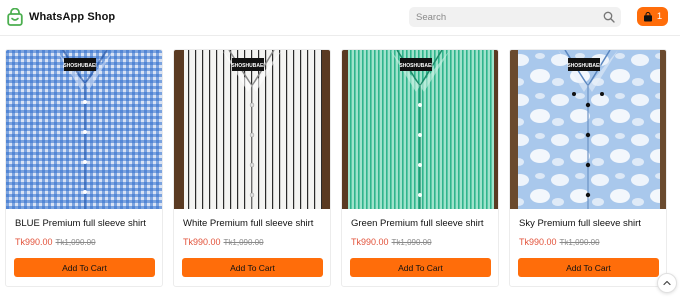 The width and height of the screenshot is (680, 301). What do you see at coordinates (504, 17) in the screenshot?
I see `search-input` at bounding box center [504, 17].